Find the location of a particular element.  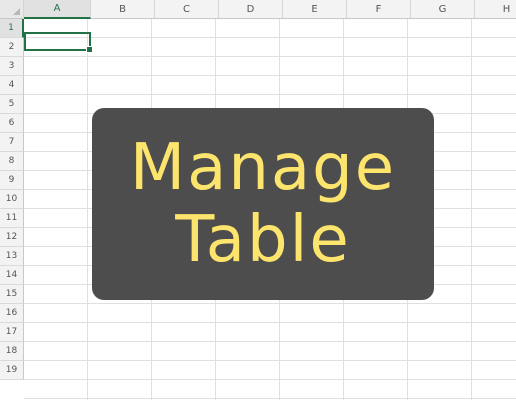

column-header-e: E is located at coordinates (315, 9).